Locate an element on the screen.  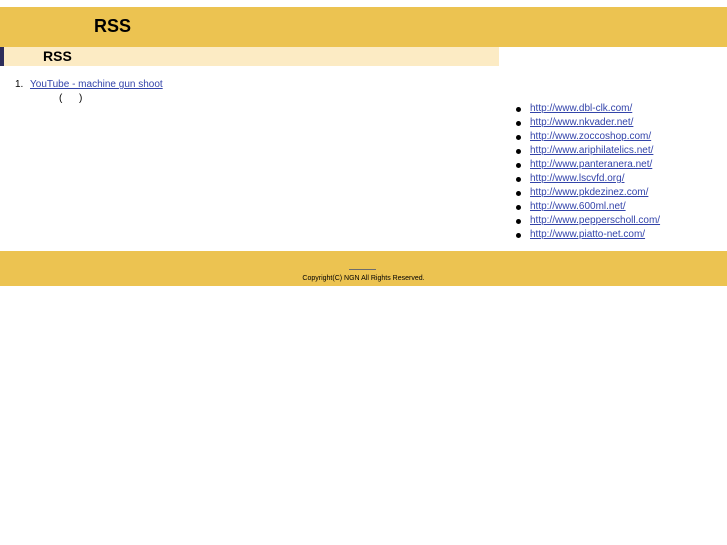
external-link: http://www.600ml.net/ is located at coordinates (578, 207).